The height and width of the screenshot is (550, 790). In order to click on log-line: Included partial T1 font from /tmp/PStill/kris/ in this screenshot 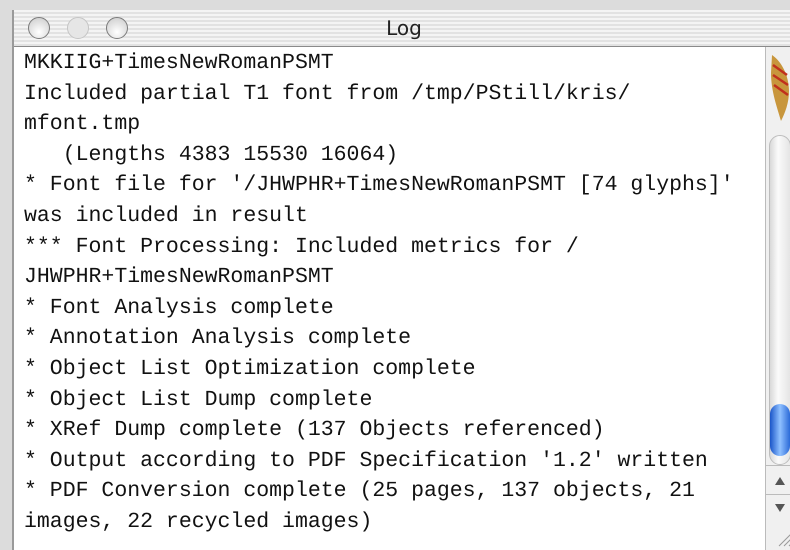, I will do `click(327, 94)`.